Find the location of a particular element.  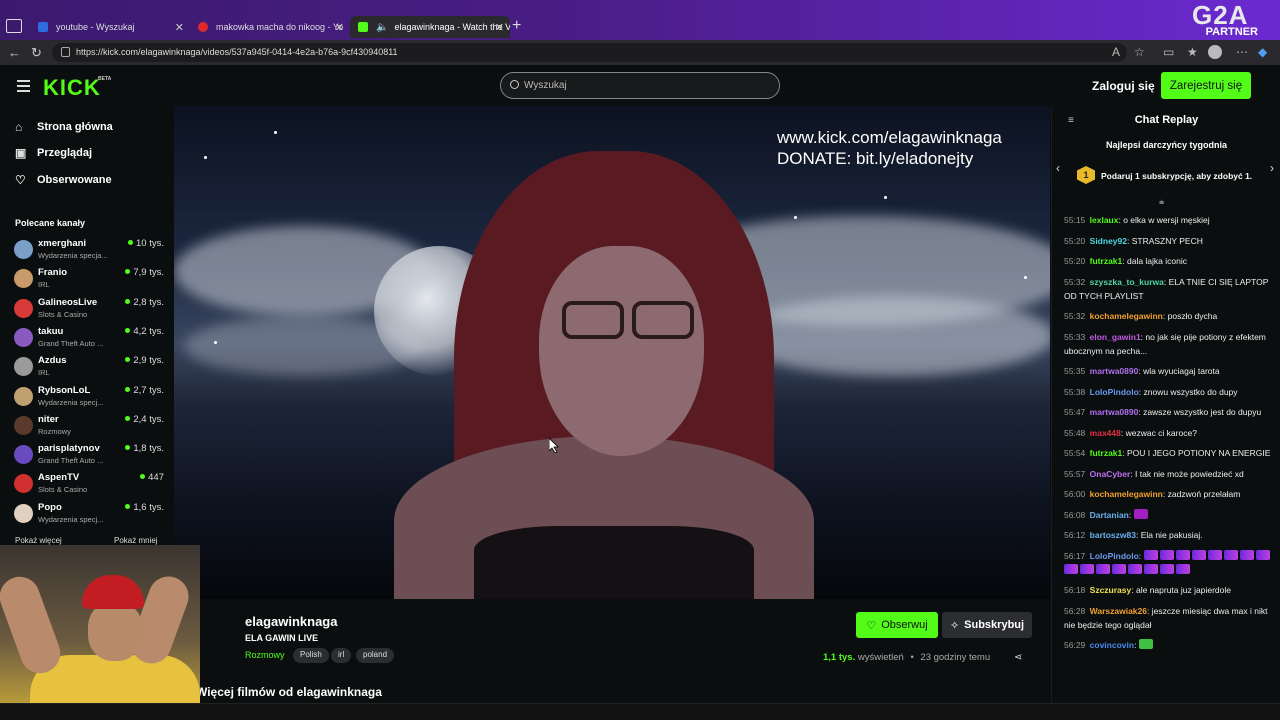

favorites-icon: ★ is located at coordinates (1192, 52).